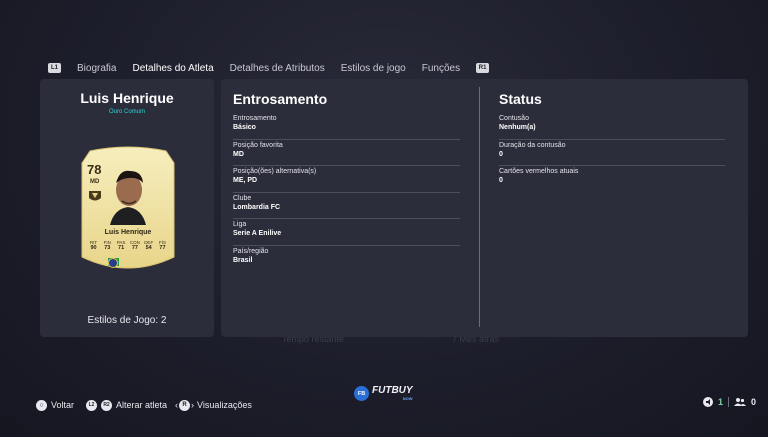 This screenshot has width=768, height=437. What do you see at coordinates (134, 245) in the screenshot?
I see `stat-dribbling: CON 77` at bounding box center [134, 245].